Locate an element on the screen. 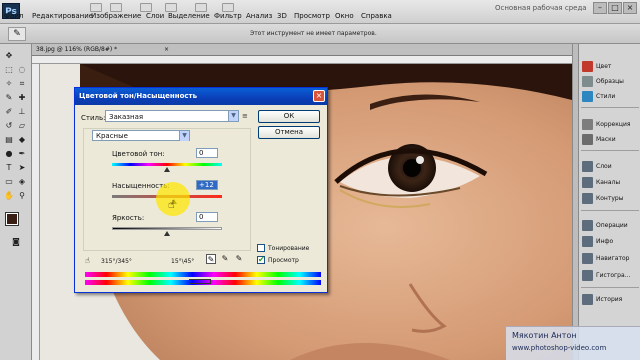 Image resolution: width=640 pixels, height=360 pixels. lightness-slider is located at coordinates (167, 228).